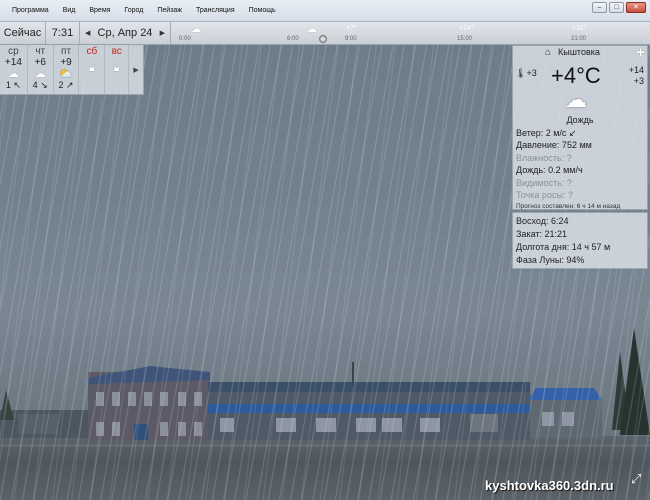 This screenshot has width=650, height=500. I want to click on city-name: Кыштовка, so click(579, 52).